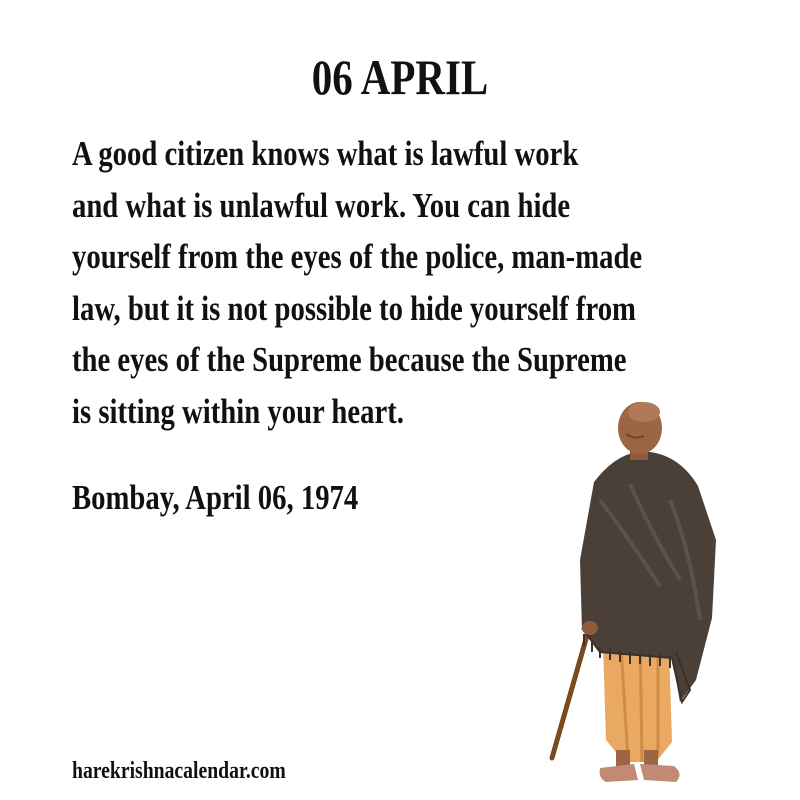 The width and height of the screenshot is (800, 800). Describe the element at coordinates (215, 497) in the screenshot. I see `quote-source: Bombay, April 06, 1974` at that location.